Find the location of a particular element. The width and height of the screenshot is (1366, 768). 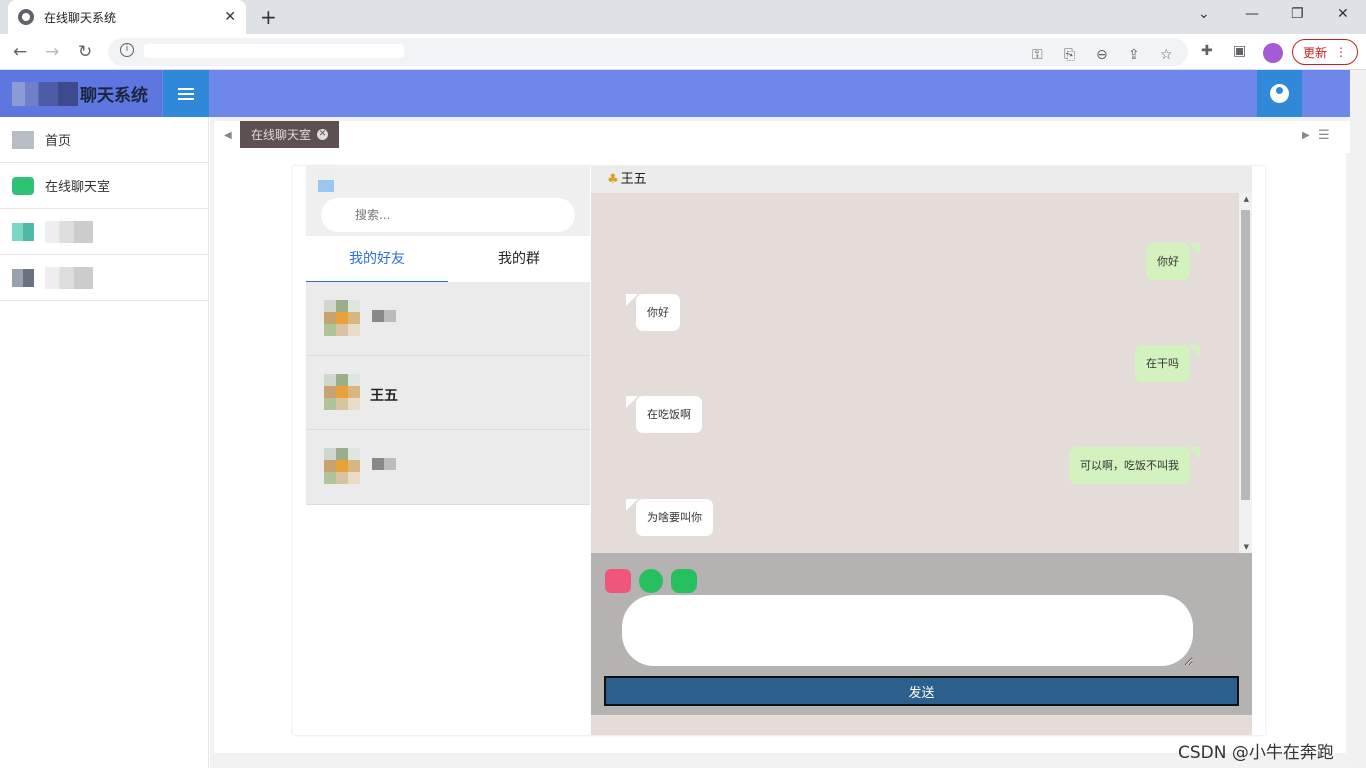

zoom-icon: ⊖ is located at coordinates (1102, 55).